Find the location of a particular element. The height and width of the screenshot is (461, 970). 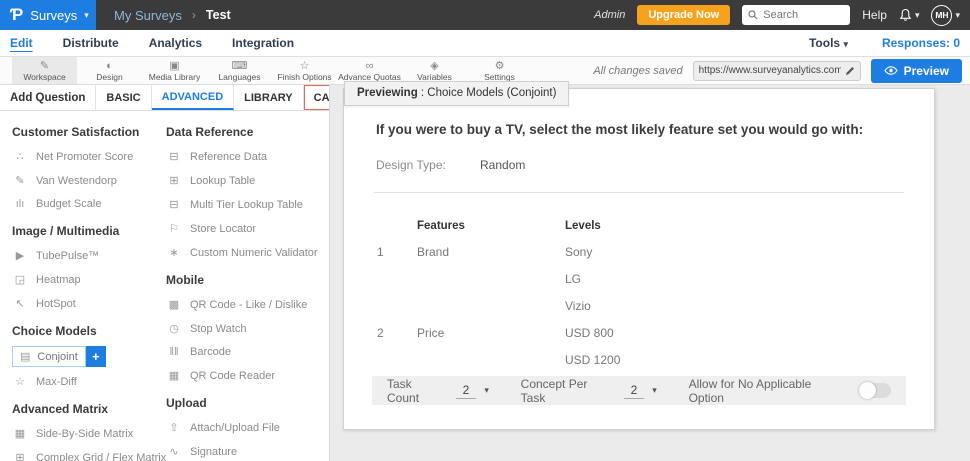

qtype-net-promoter-score: ∴ Net Promoter Score is located at coordinates (84, 157).